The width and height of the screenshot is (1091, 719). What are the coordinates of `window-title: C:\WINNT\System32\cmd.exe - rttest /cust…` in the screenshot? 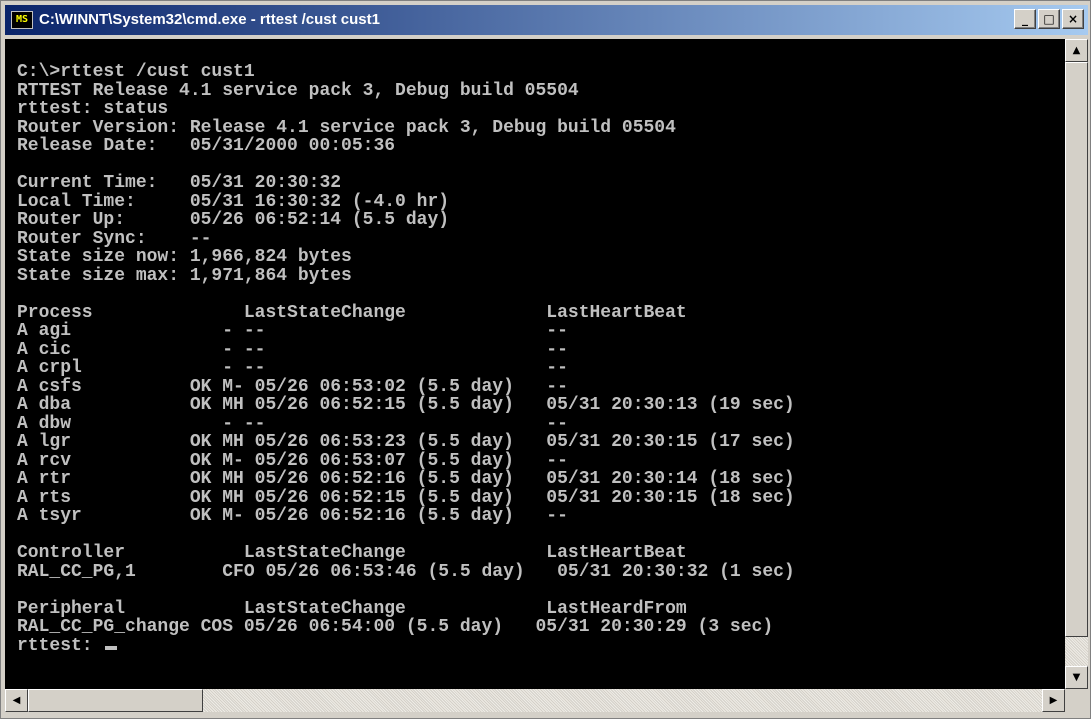 It's located at (209, 19).